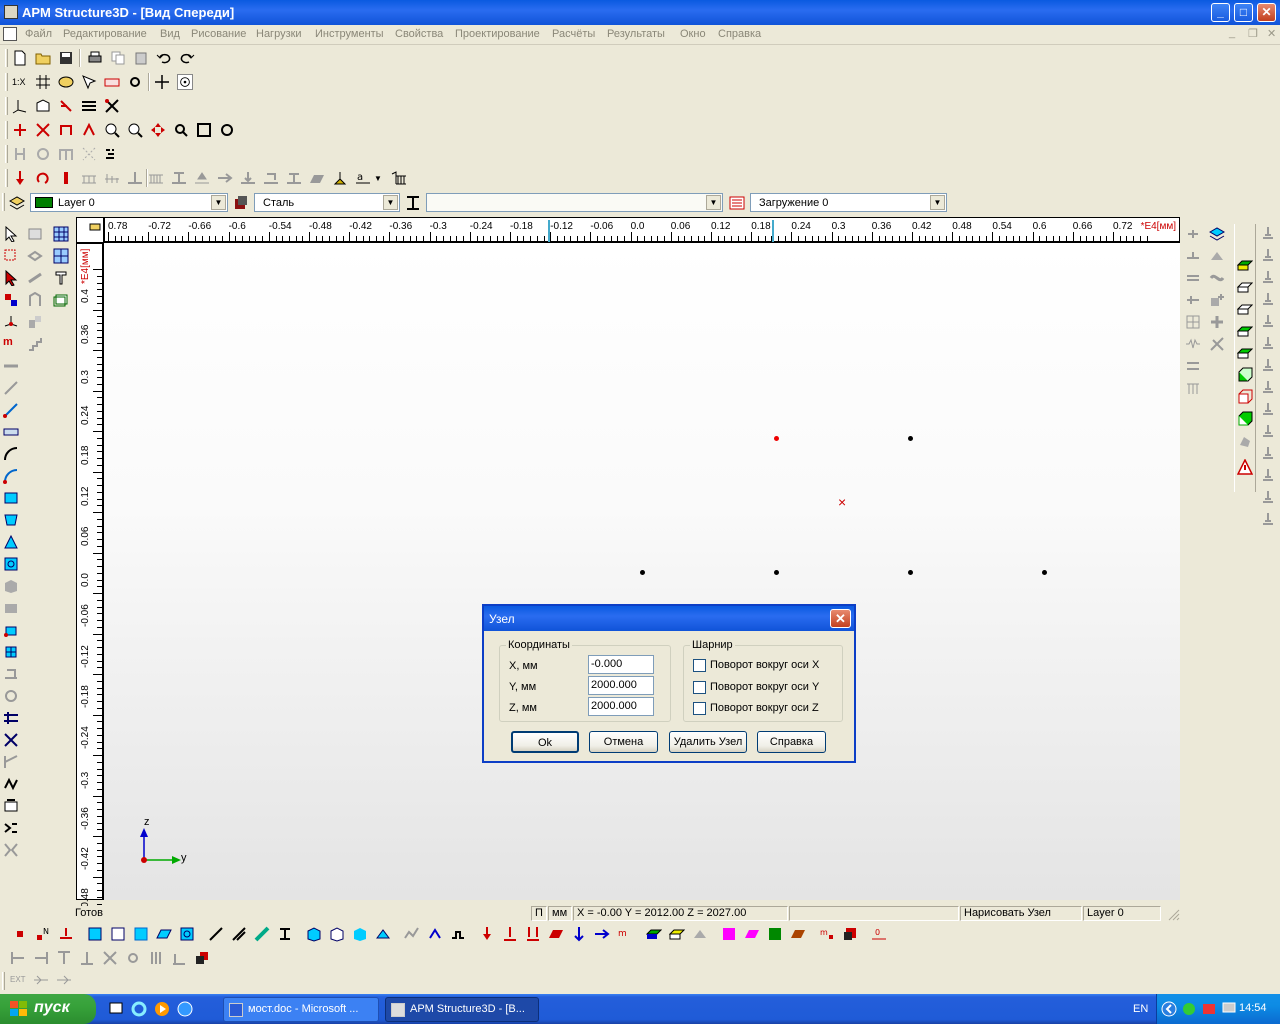 Image resolution: width=1280 pixels, height=1024 pixels. What do you see at coordinates (11, 564) in the screenshot?
I see `draw-mesh-icon` at bounding box center [11, 564].